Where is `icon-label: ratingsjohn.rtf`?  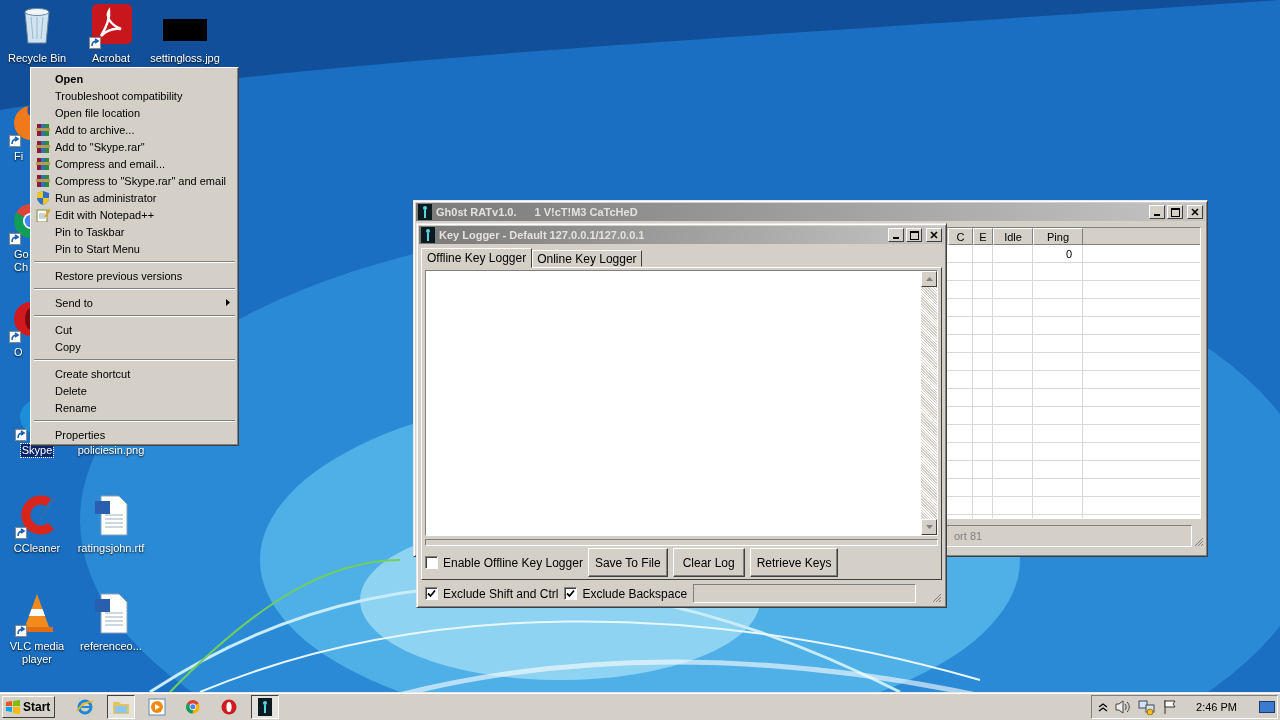
icon-label: ratingsjohn.rtf is located at coordinates (111, 548).